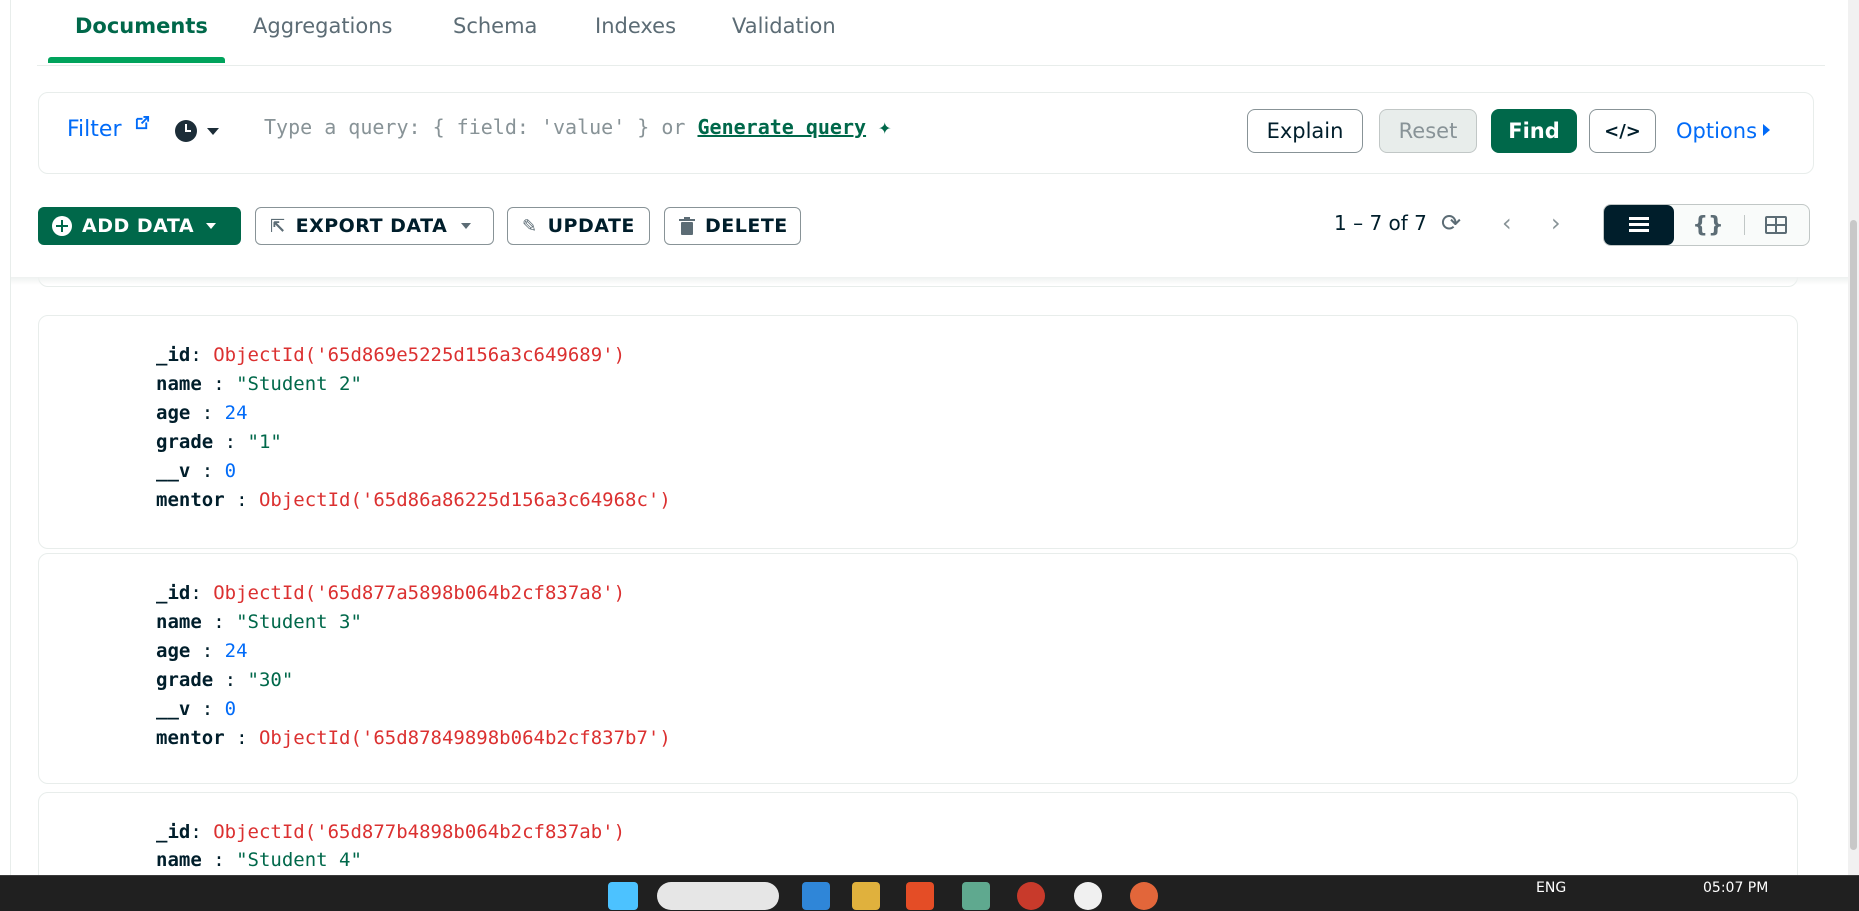  What do you see at coordinates (930, 281) in the screenshot?
I see `toolbar-shadow` at bounding box center [930, 281].